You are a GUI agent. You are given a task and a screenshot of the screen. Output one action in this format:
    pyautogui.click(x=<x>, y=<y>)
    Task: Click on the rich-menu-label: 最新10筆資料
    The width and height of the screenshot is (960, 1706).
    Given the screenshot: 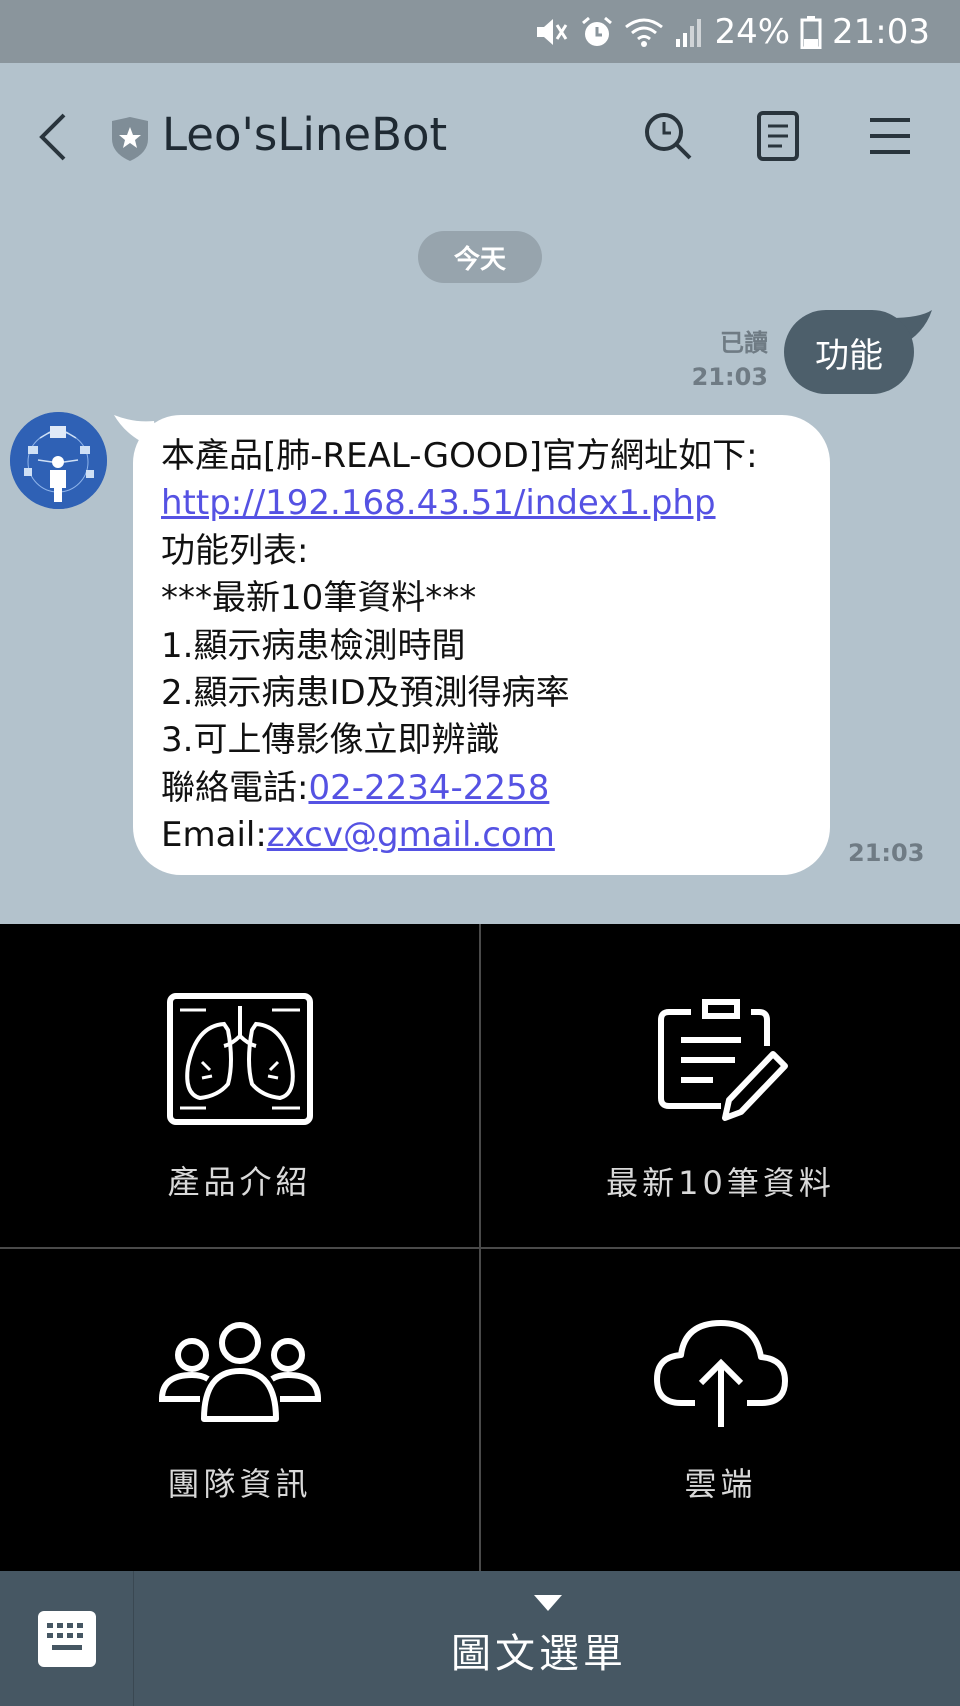 What is the action you would take?
    pyautogui.click(x=720, y=1183)
    